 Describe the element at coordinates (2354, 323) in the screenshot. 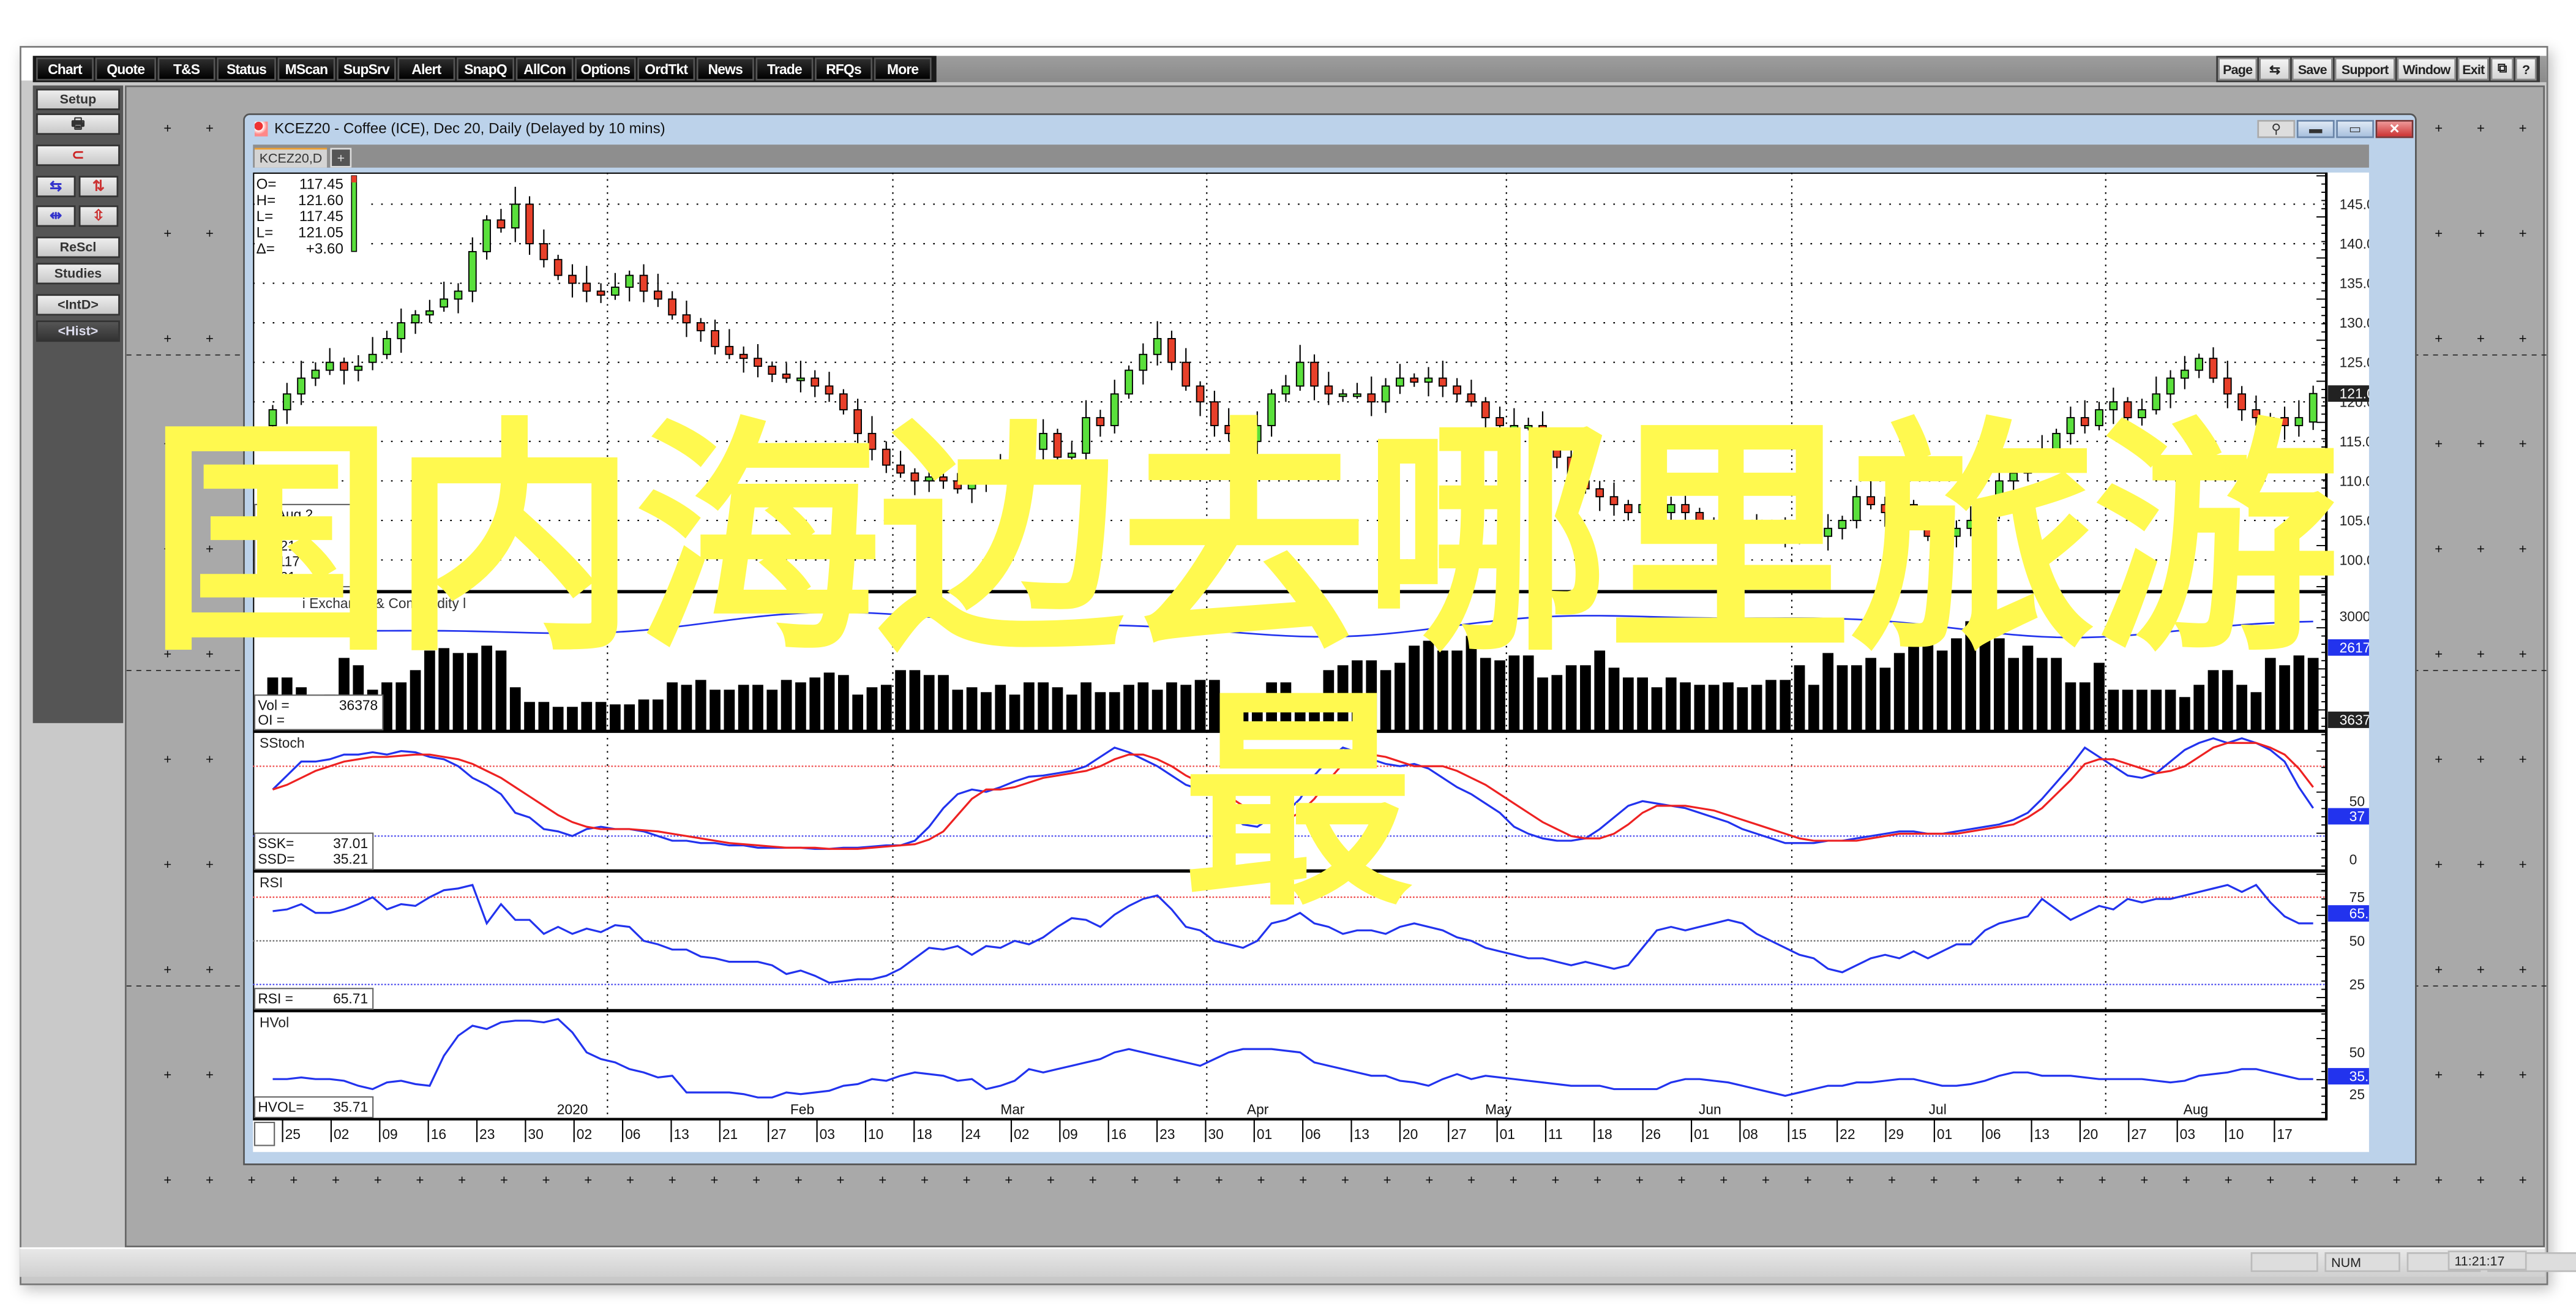

I see `price-axis-label: 130.00` at that location.